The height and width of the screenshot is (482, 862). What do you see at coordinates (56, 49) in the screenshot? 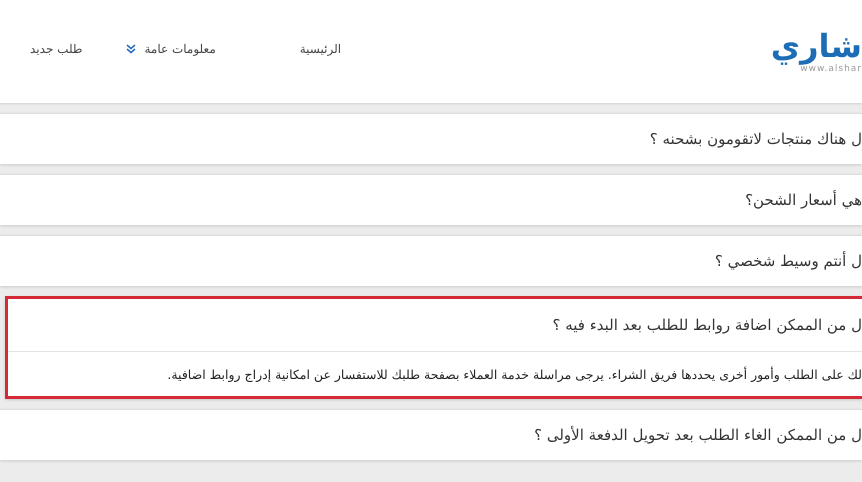
I see `nav-link: طلب جديد` at bounding box center [56, 49].